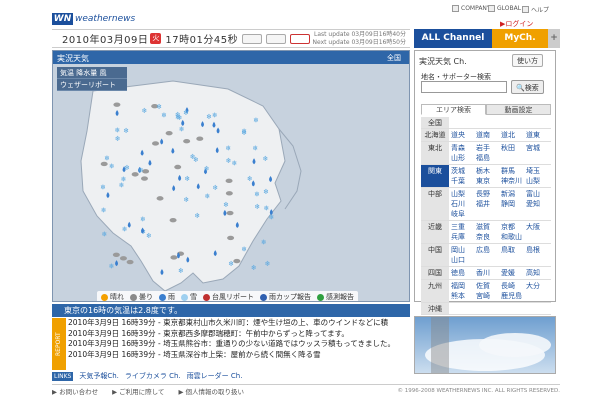 This screenshot has width=610, height=400. Describe the element at coordinates (513, 296) in the screenshot. I see `prefecture-link: 鹿児島` at that location.